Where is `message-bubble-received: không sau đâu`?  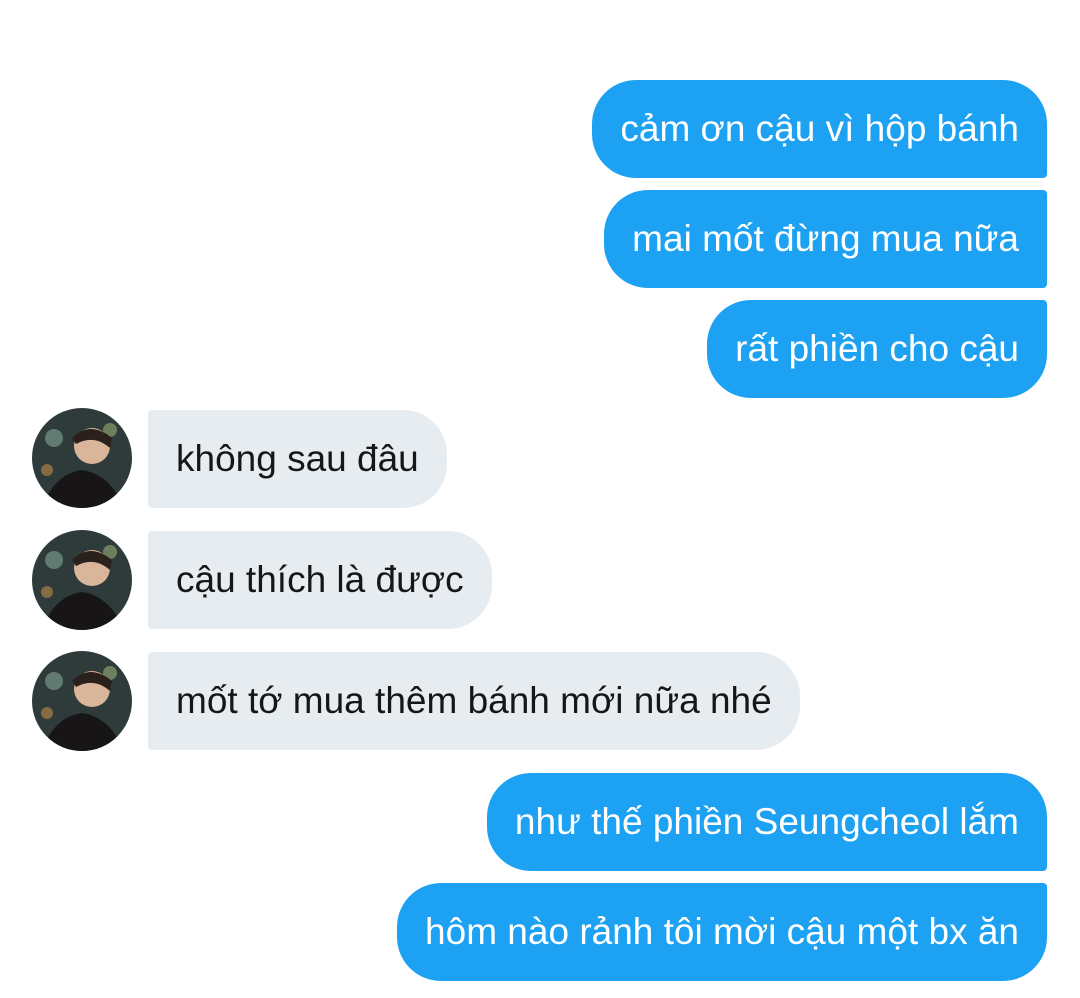
message-bubble-received: không sau đâu is located at coordinates (297, 459).